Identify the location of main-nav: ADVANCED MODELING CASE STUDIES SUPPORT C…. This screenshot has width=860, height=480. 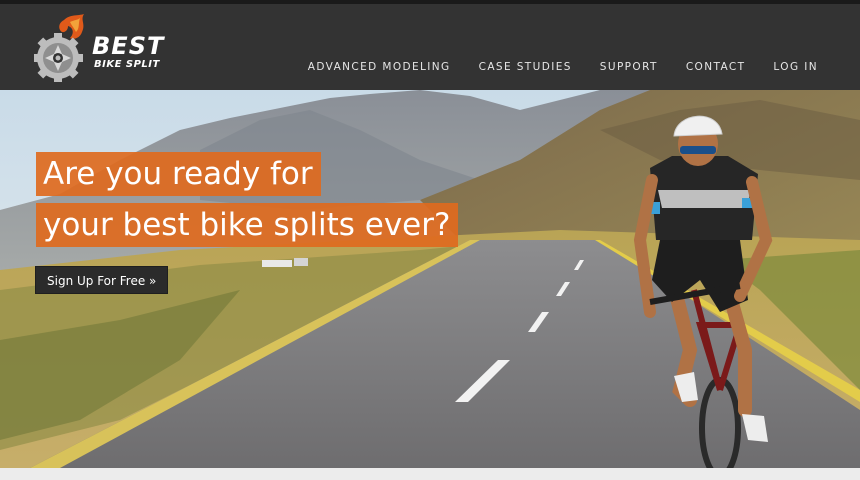
(549, 67).